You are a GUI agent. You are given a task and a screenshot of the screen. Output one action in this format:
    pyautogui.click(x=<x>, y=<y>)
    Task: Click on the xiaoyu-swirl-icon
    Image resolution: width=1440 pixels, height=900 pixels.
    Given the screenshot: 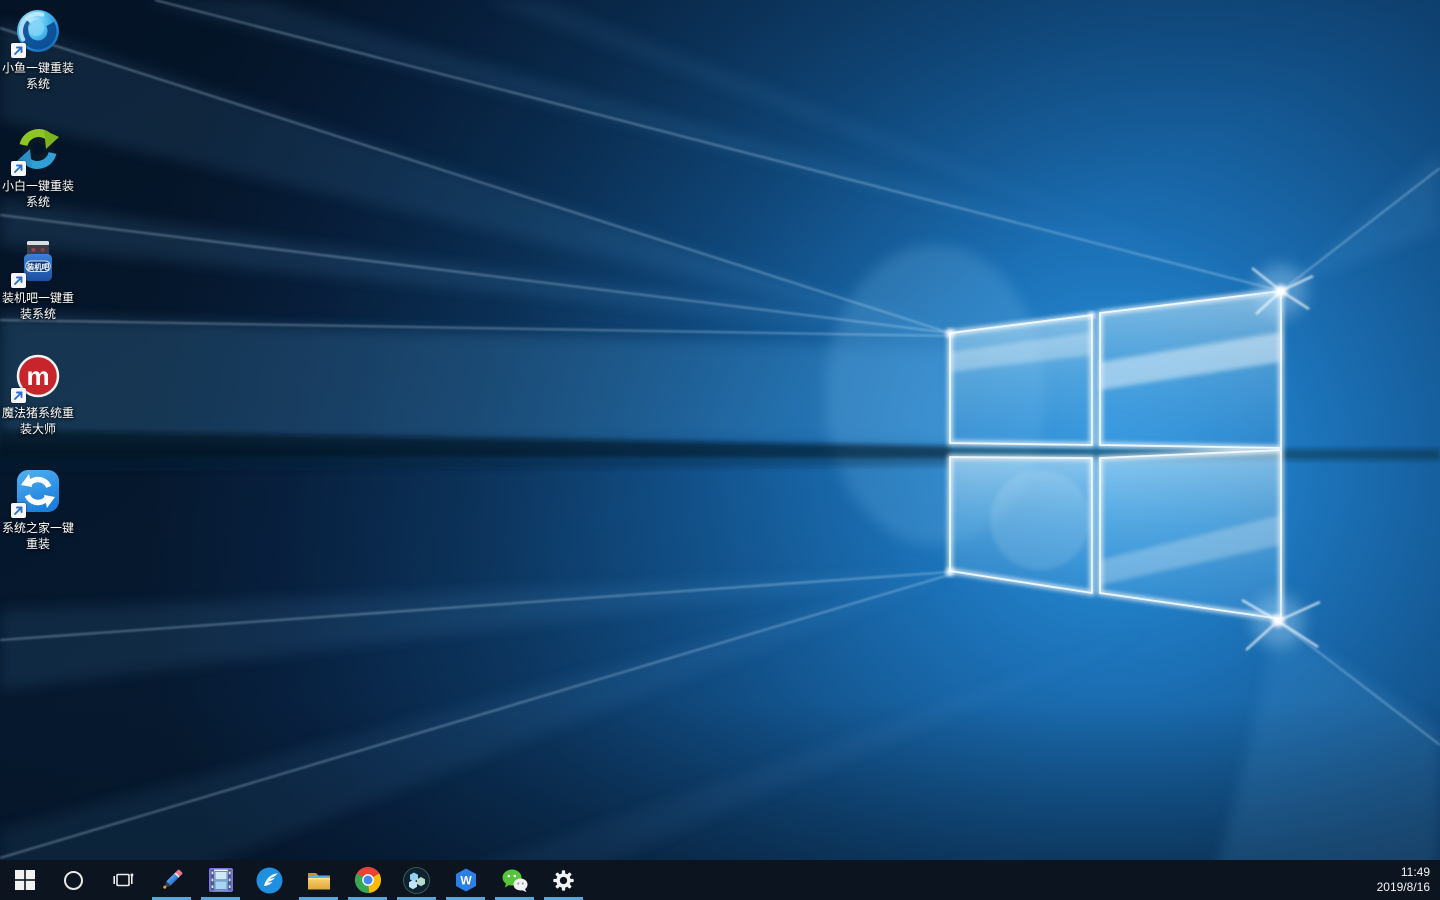 What is the action you would take?
    pyautogui.click(x=37, y=32)
    